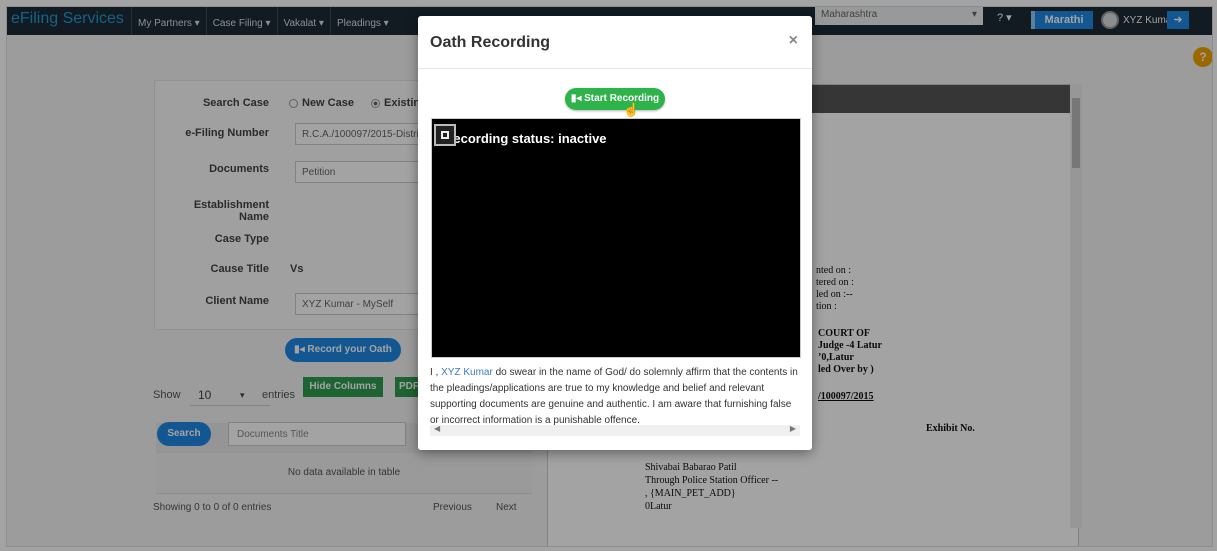 The width and height of the screenshot is (1217, 551). Describe the element at coordinates (445, 135) in the screenshot. I see `fullscreen-icon` at that location.